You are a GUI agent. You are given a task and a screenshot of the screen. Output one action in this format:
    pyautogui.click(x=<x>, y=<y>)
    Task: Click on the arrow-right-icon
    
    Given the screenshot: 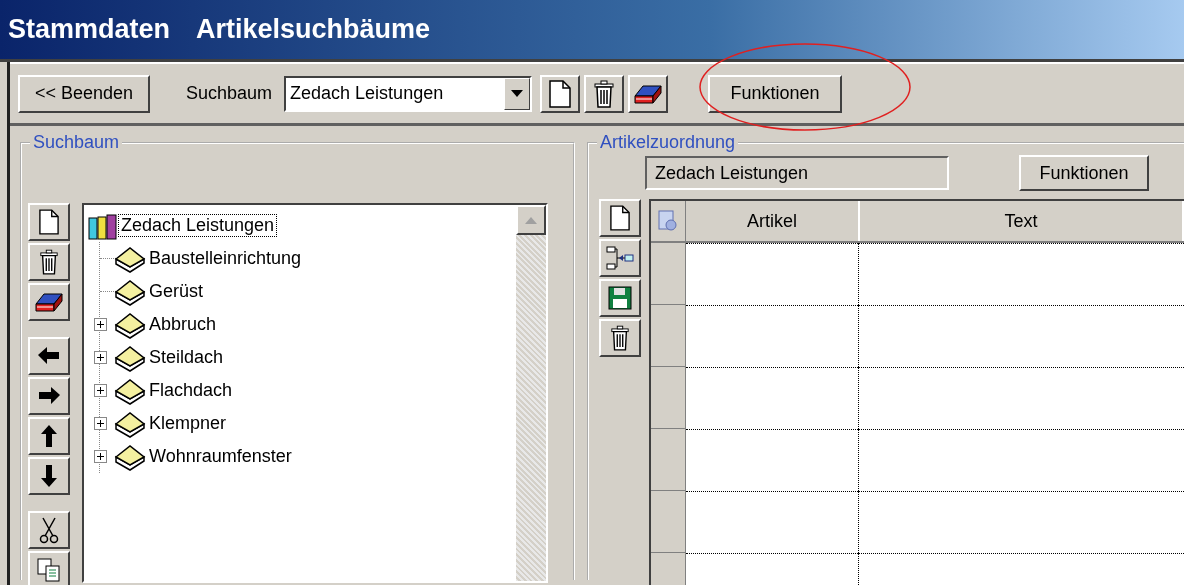 What is the action you would take?
    pyautogui.click(x=49, y=396)
    